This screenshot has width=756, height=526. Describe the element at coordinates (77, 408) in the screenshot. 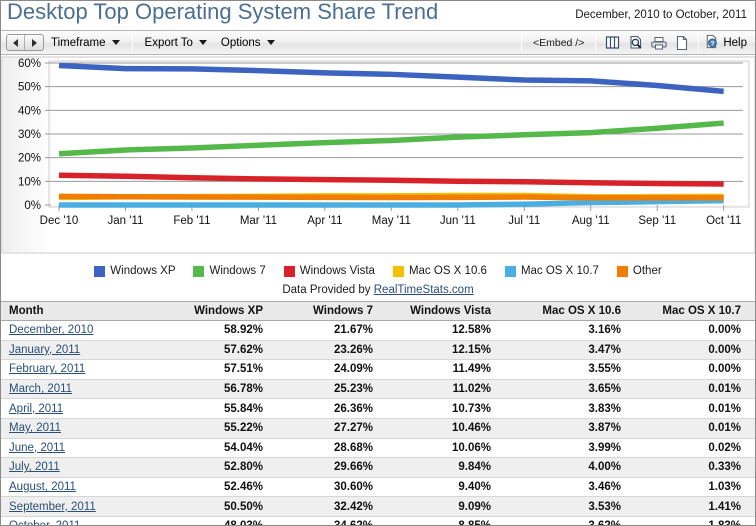

I see `table-cell-month: April, 2011` at that location.